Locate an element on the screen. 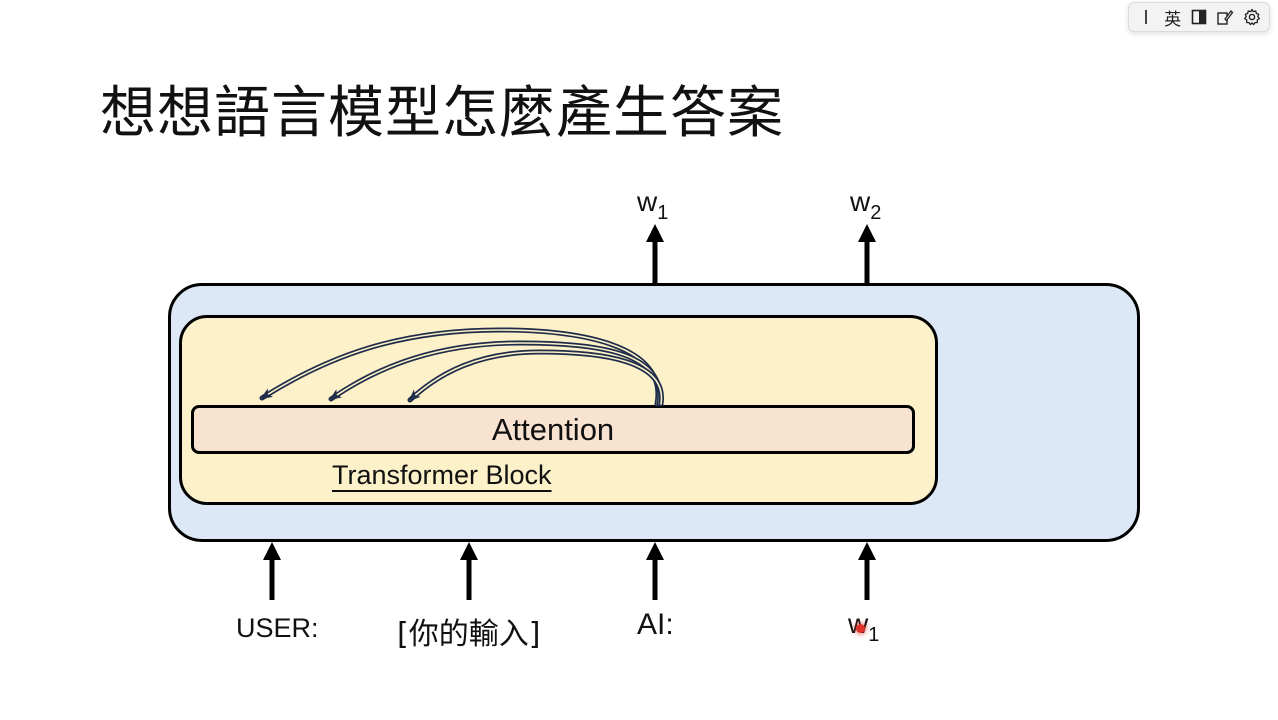 The height and width of the screenshot is (720, 1278). input-label-your-input: [你的輸入] is located at coordinates (469, 634).